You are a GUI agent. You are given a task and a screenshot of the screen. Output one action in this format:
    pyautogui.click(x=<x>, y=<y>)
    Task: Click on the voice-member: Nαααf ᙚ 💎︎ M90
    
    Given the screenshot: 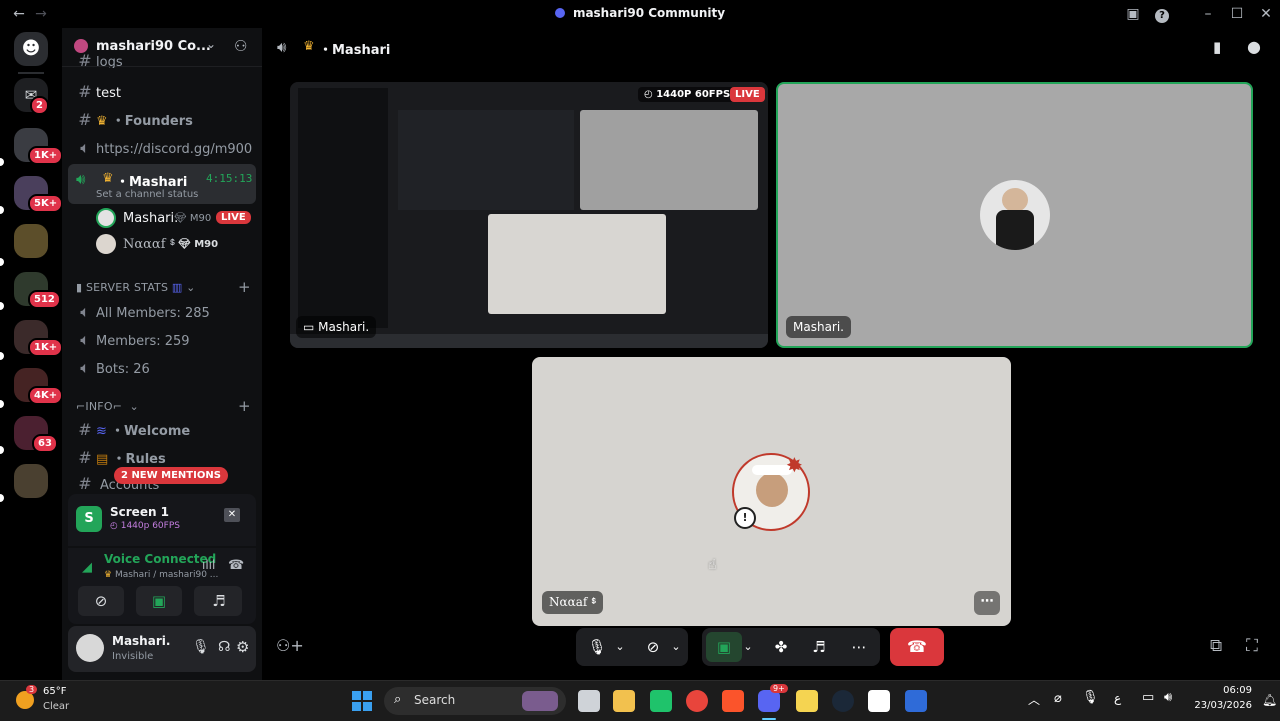 What is the action you would take?
    pyautogui.click(x=176, y=245)
    